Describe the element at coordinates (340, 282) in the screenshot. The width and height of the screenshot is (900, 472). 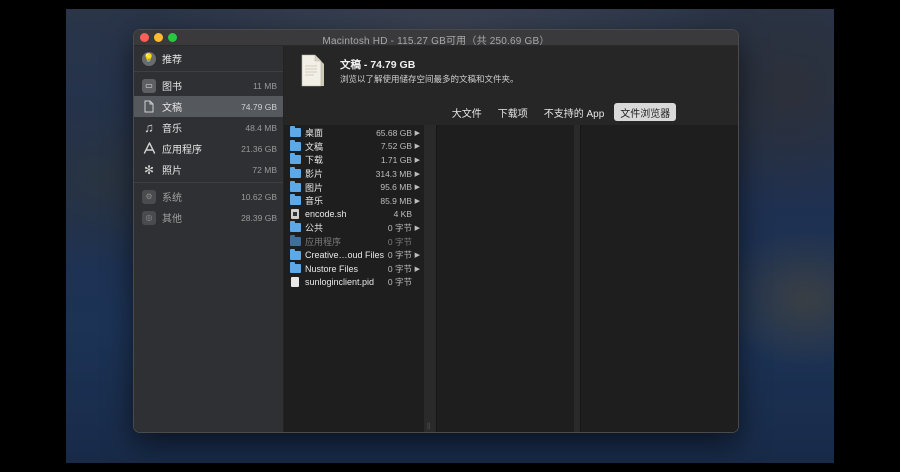
I see `file-name: sunloginclient.pid` at that location.